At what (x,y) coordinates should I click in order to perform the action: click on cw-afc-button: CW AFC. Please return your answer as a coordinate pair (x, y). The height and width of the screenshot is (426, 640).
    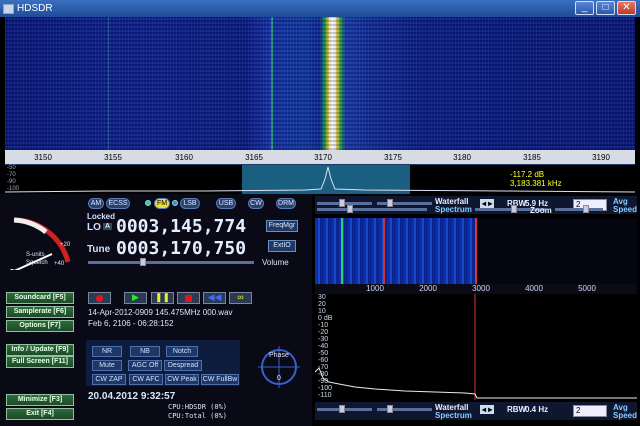
    Looking at the image, I should click on (146, 379).